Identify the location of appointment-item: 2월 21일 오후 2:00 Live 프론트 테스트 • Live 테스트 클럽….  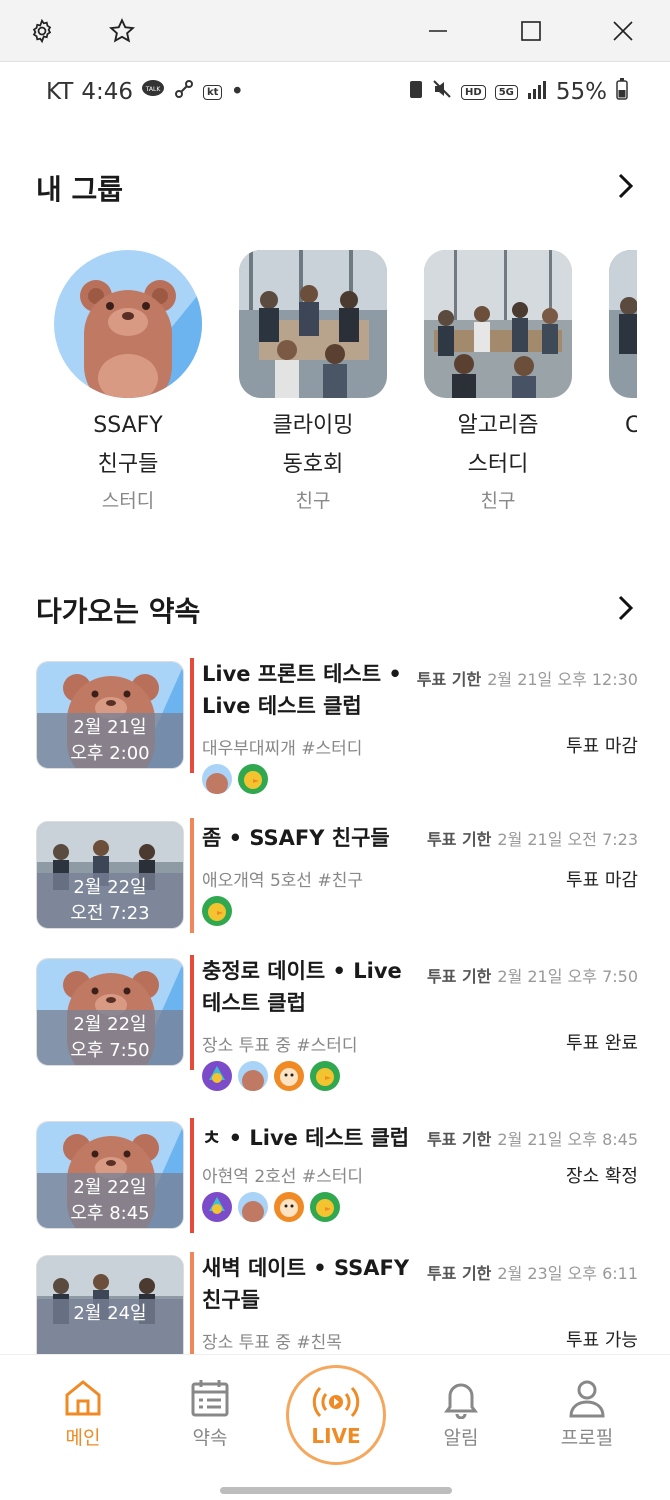
(337, 726).